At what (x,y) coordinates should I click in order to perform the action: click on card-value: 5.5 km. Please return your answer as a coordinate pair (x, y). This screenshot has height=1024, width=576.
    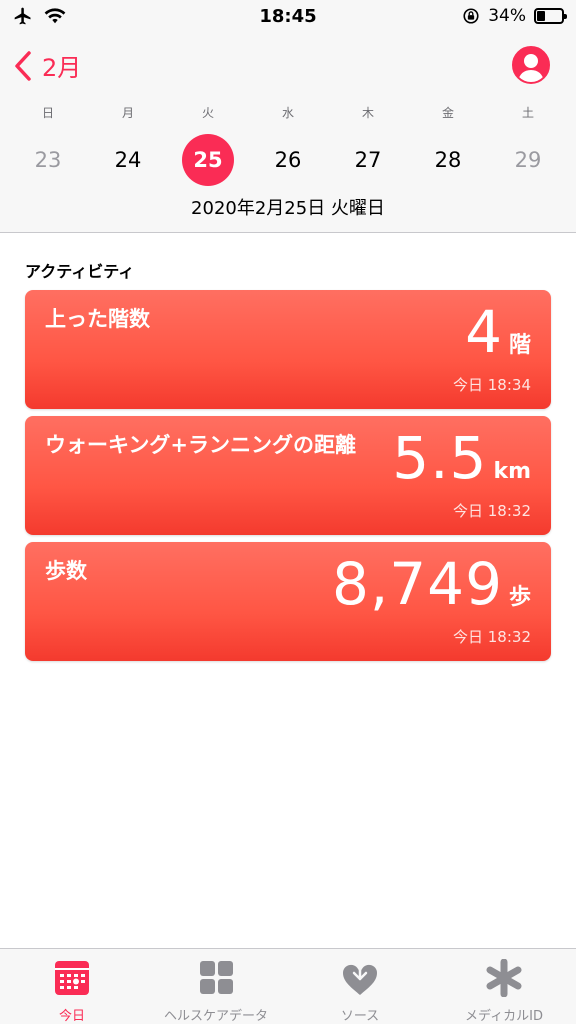
    Looking at the image, I should click on (461, 458).